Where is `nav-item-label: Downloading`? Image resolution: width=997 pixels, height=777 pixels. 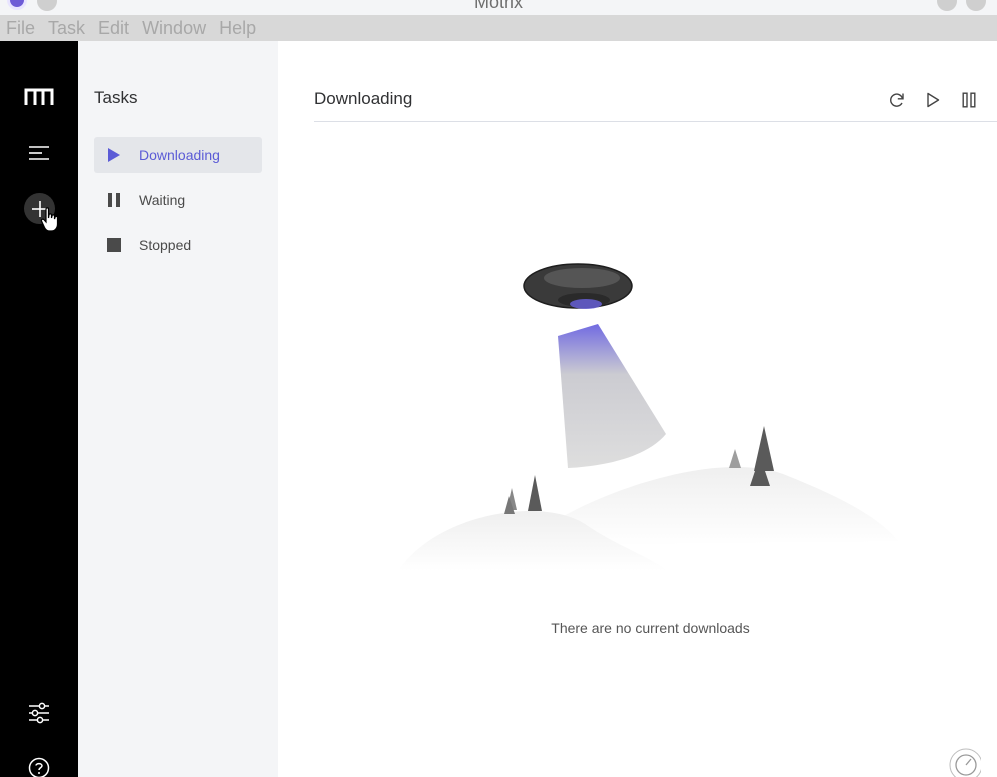 nav-item-label: Downloading is located at coordinates (179, 155).